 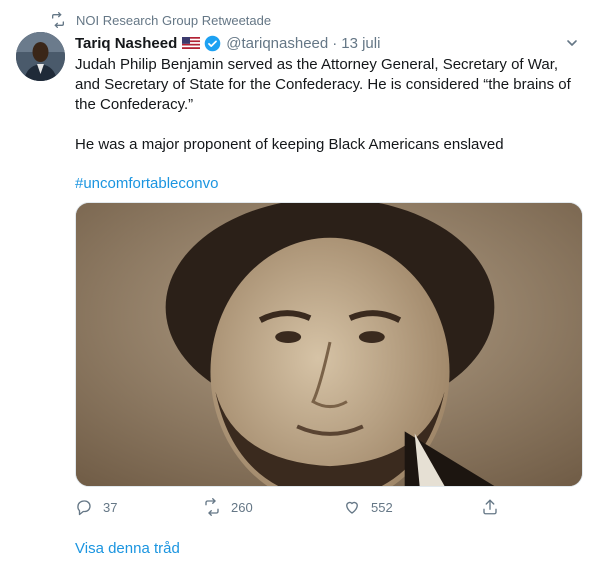 What do you see at coordinates (127, 548) in the screenshot?
I see `show-thread-link: Visa denna tråd` at bounding box center [127, 548].